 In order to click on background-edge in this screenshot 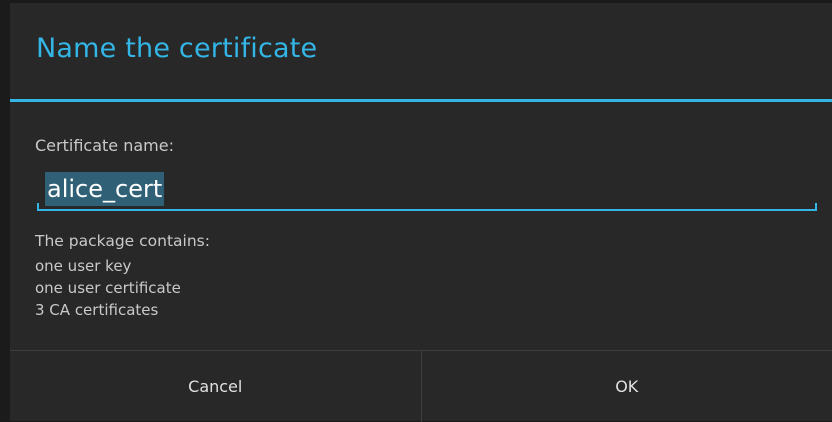, I will do `click(5, 210)`.